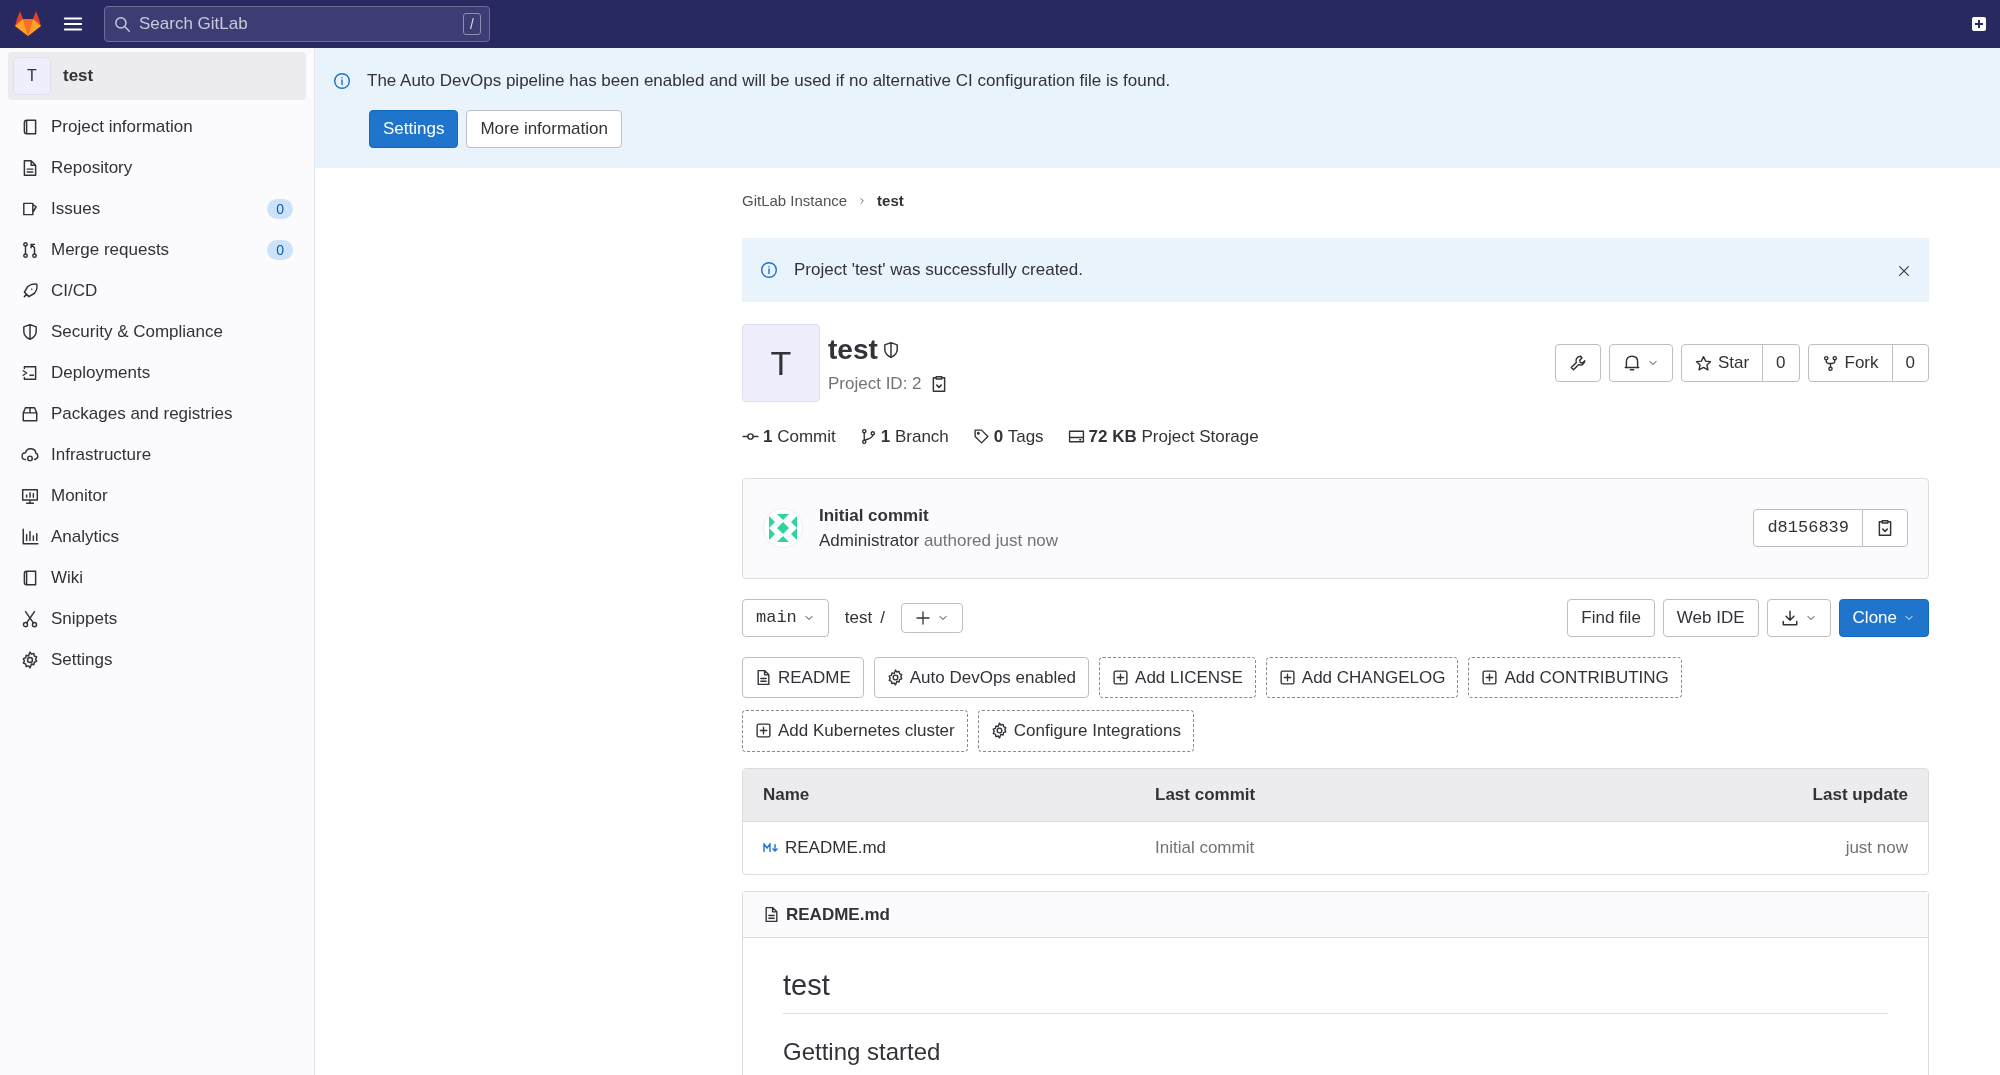  I want to click on sidebar-item: Repository, so click(157, 167).